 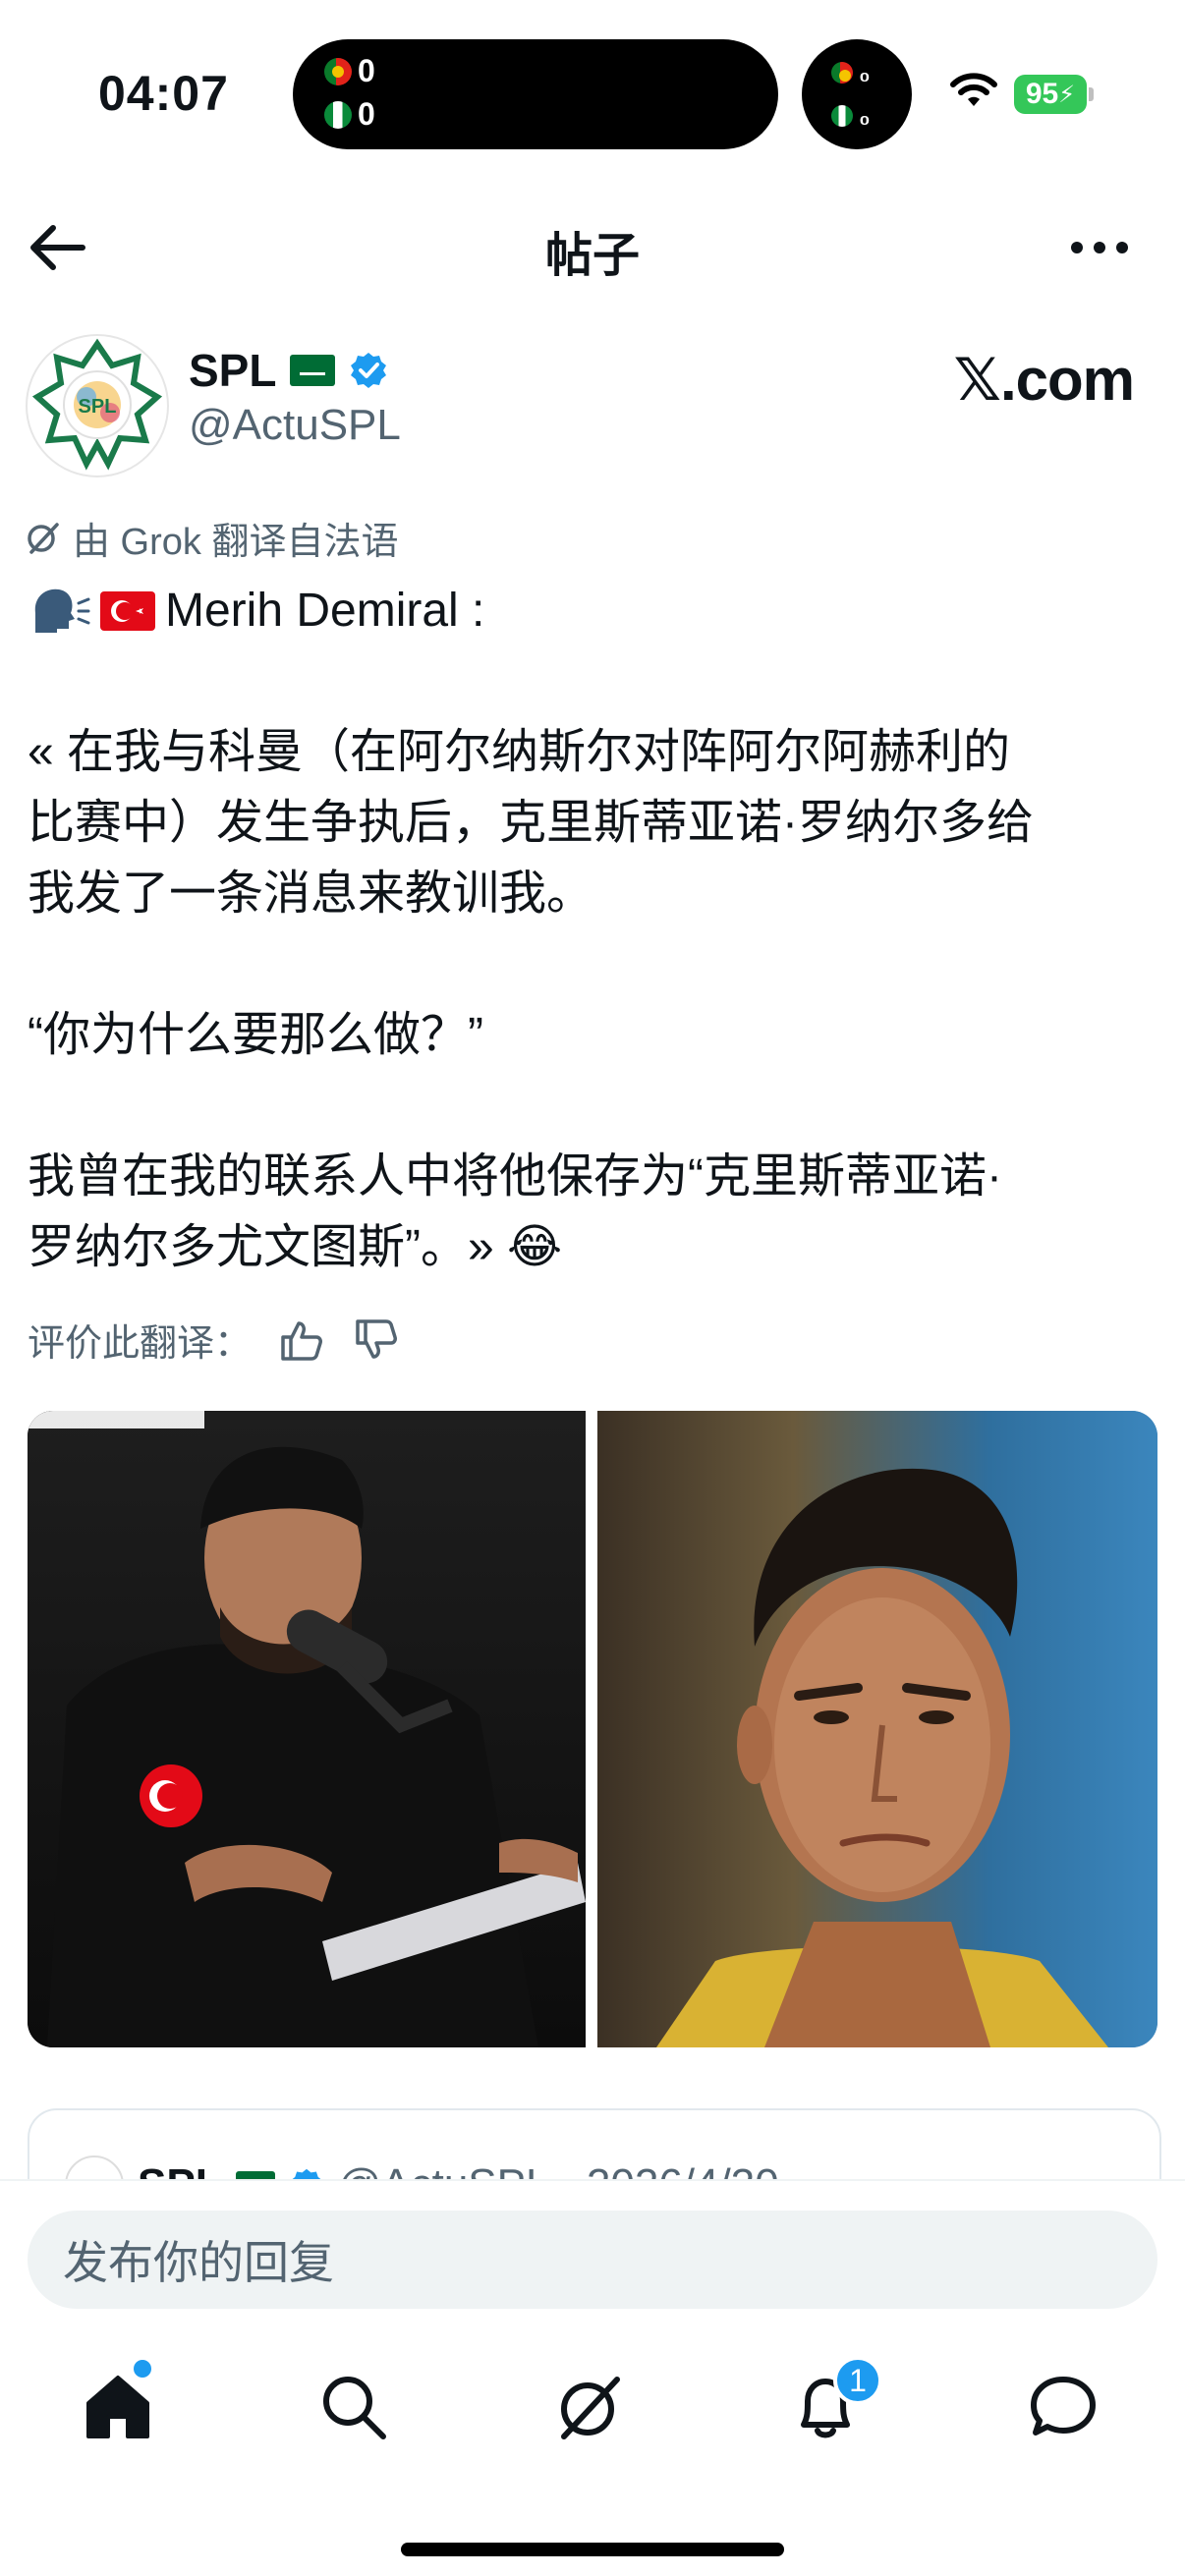 I want to click on home-icon, so click(x=118, y=2407).